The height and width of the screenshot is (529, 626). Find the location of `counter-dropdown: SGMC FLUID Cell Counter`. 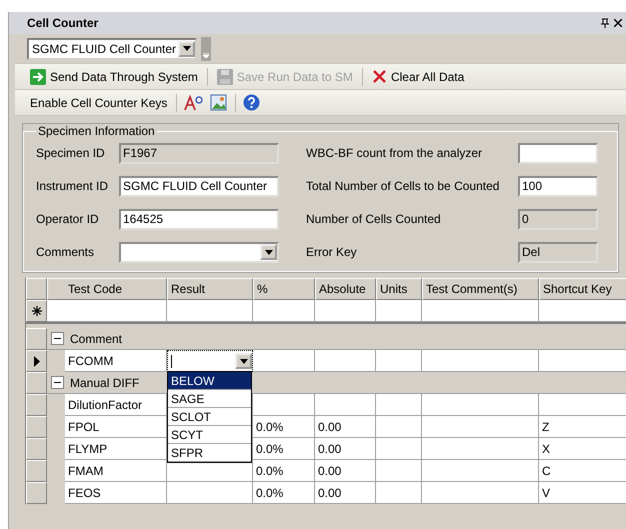

counter-dropdown: SGMC FLUID Cell Counter is located at coordinates (112, 49).